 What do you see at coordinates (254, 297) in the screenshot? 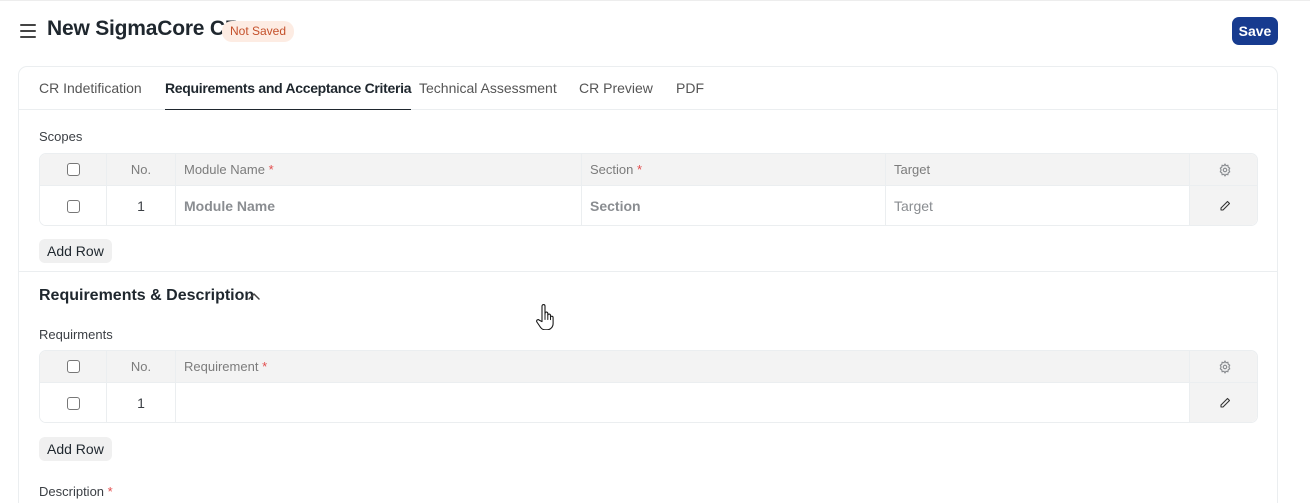
I see `chevron-up-icon` at bounding box center [254, 297].